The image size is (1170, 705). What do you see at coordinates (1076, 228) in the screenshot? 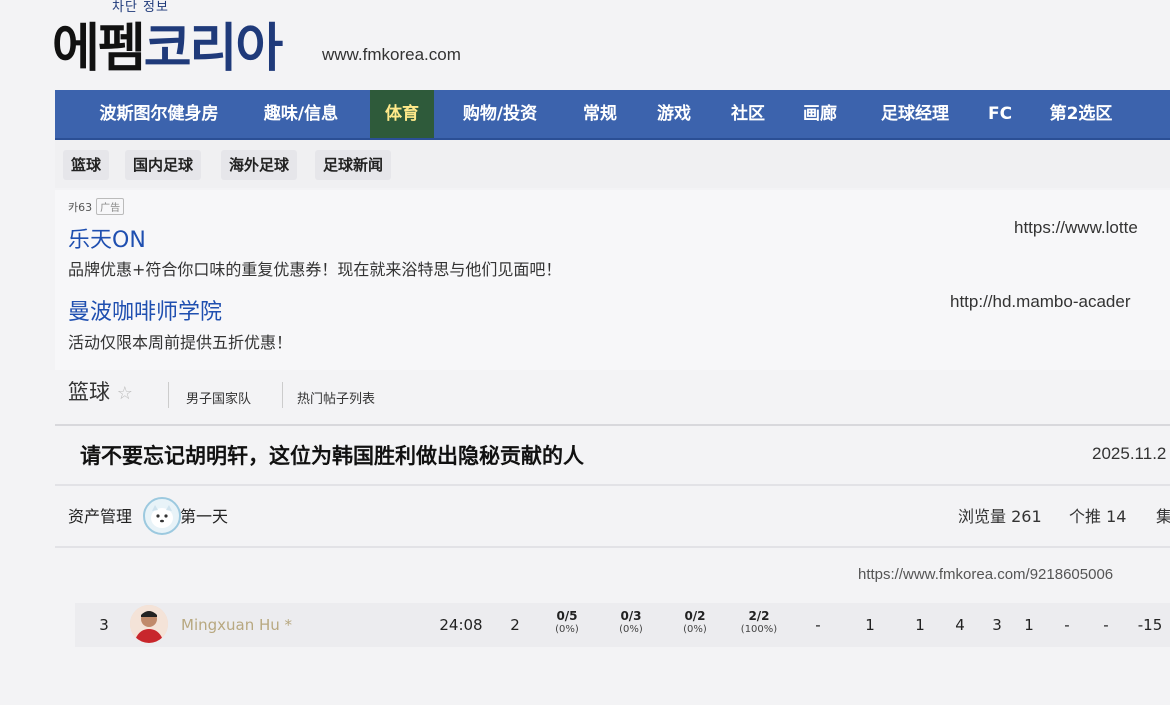
I see `ad-url-lotte: https://www.lotte` at bounding box center [1076, 228].